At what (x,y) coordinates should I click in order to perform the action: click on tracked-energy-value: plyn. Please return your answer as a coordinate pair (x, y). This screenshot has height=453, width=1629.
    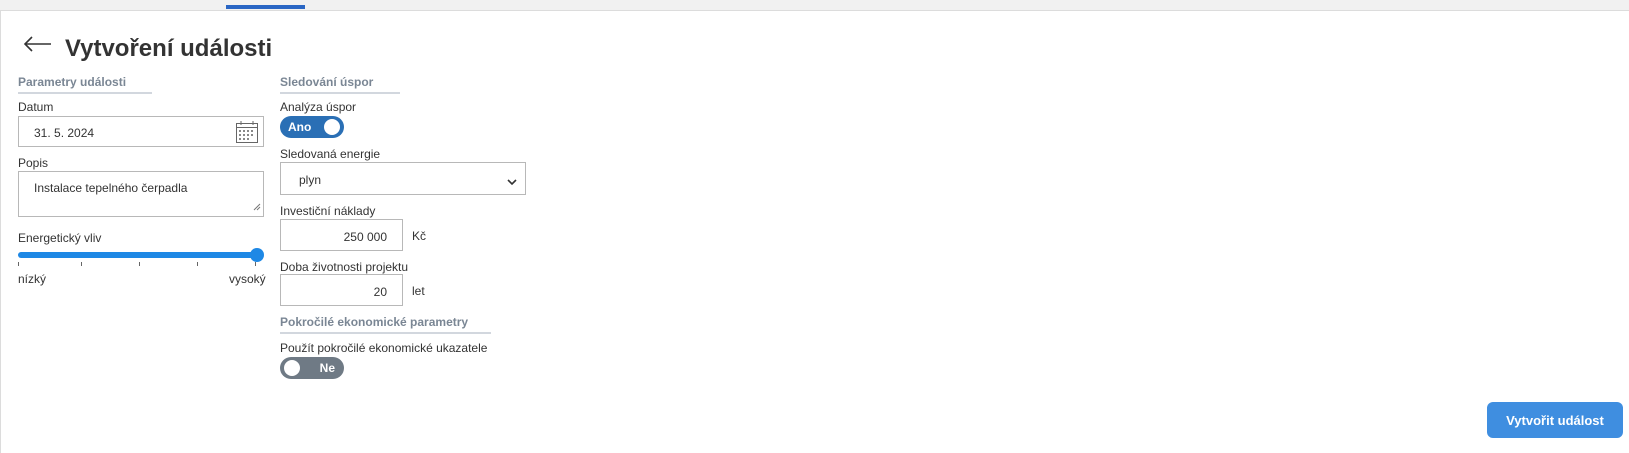
    Looking at the image, I should click on (310, 180).